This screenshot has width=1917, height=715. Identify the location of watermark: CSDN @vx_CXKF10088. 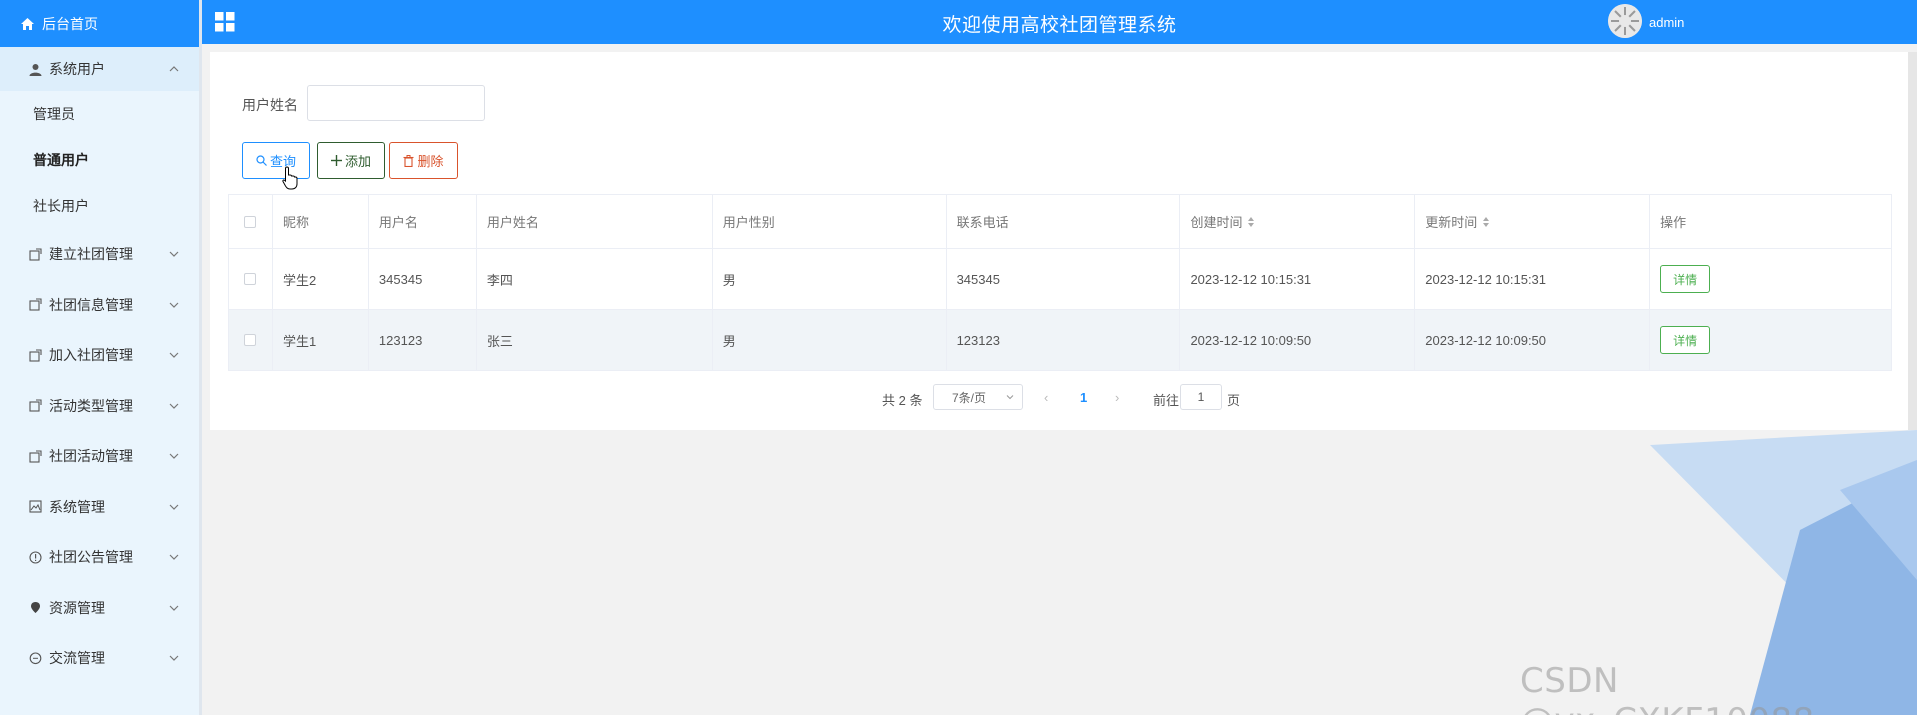
(1667, 688).